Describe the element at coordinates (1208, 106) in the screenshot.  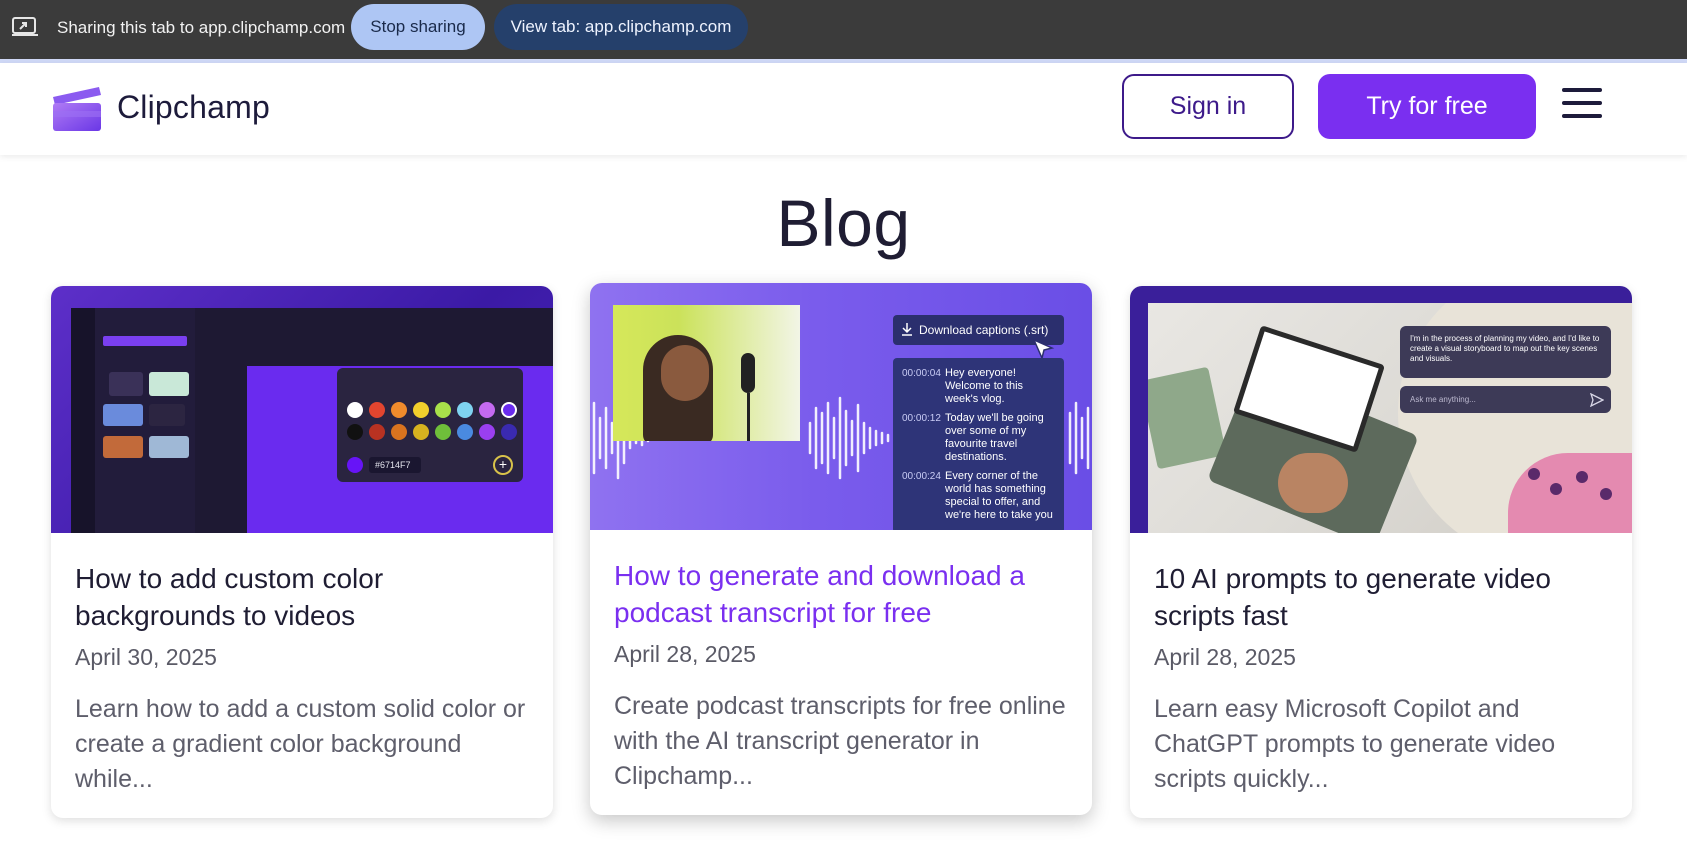
I see `sign-in-button: Sign in` at that location.